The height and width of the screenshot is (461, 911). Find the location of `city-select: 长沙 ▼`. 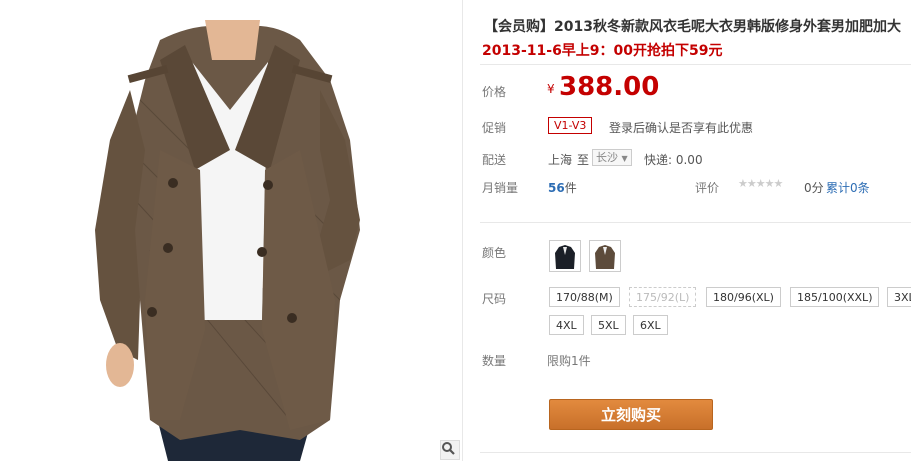

city-select: 长沙 ▼ is located at coordinates (612, 157).